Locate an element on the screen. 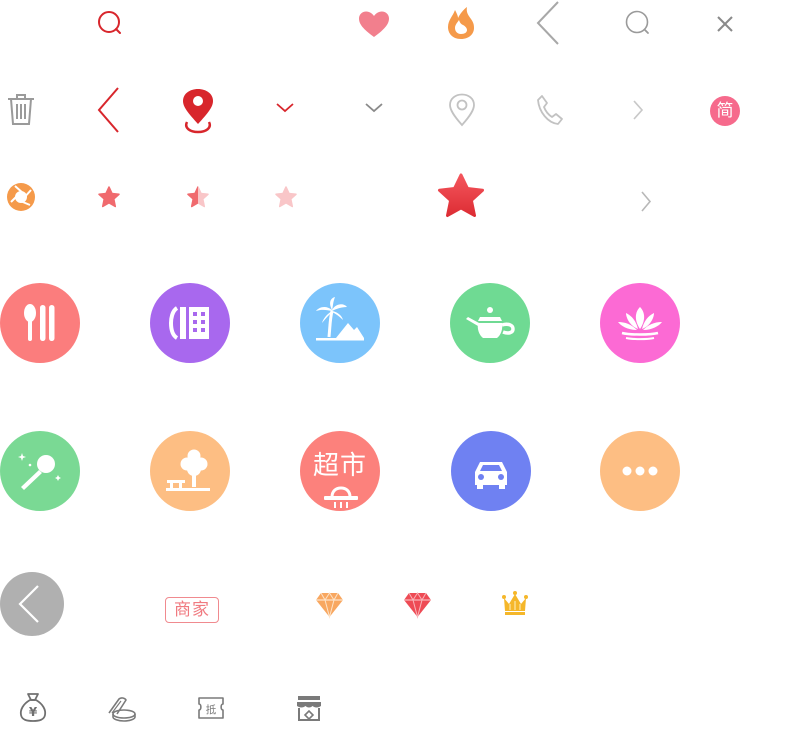 Image resolution: width=792 pixels, height=730 pixels. phone-icon is located at coordinates (550, 110).